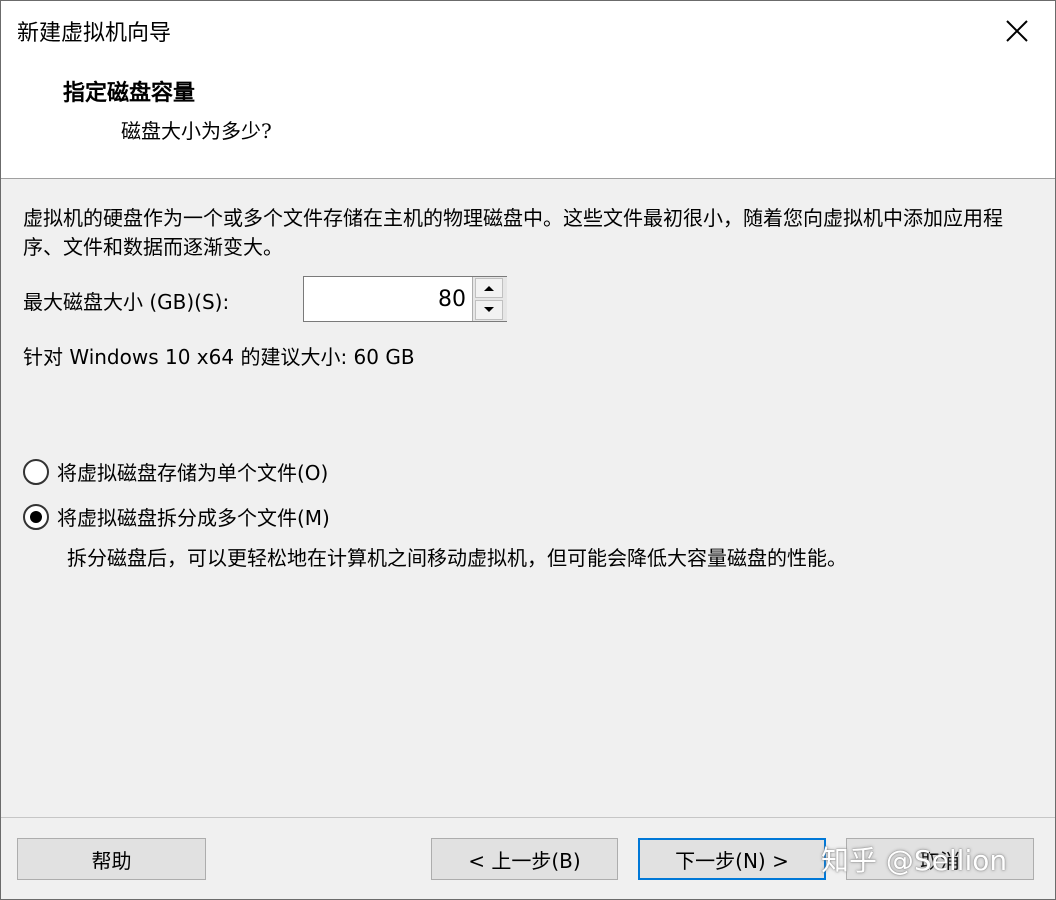 Image resolution: width=1056 pixels, height=900 pixels. I want to click on arrow-up-icon, so click(489, 288).